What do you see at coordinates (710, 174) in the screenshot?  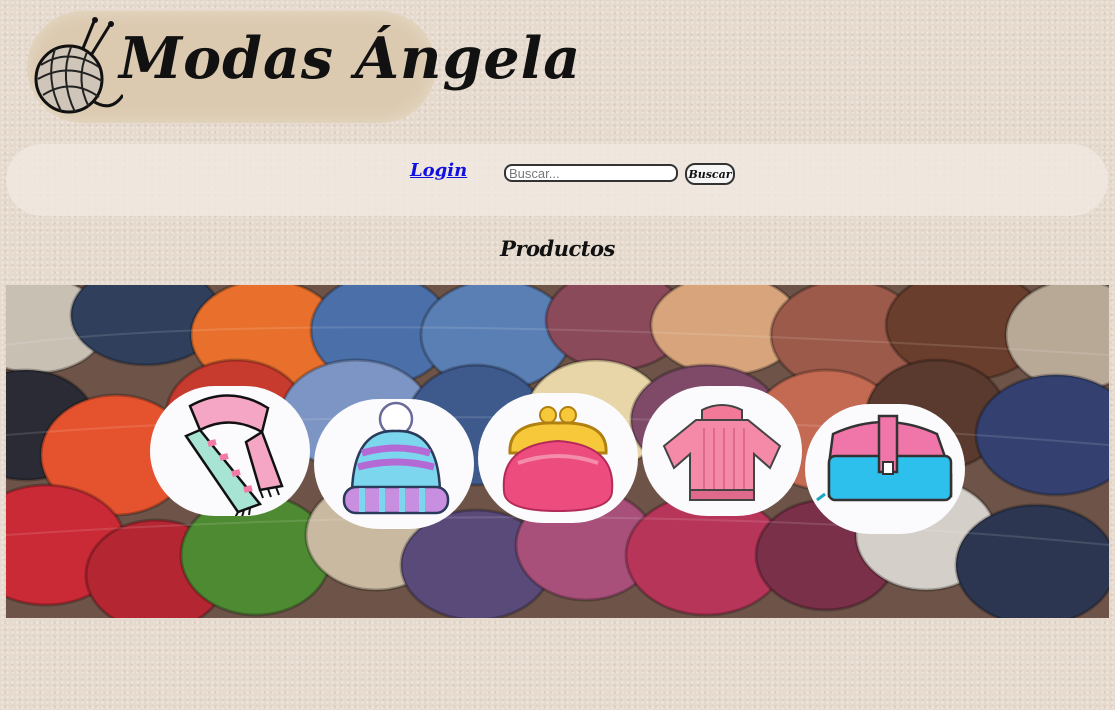 I see `search-button: Buscar` at bounding box center [710, 174].